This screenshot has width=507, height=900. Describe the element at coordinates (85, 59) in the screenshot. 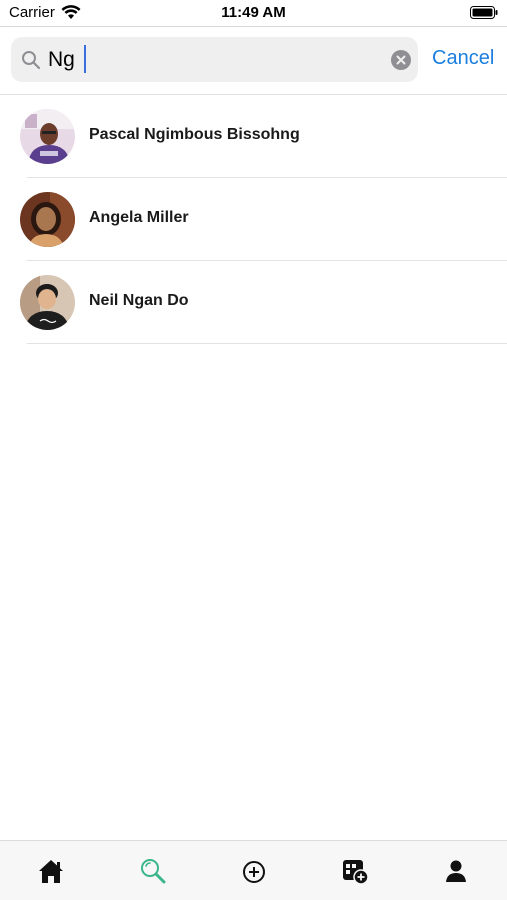

I see `text-caret` at that location.